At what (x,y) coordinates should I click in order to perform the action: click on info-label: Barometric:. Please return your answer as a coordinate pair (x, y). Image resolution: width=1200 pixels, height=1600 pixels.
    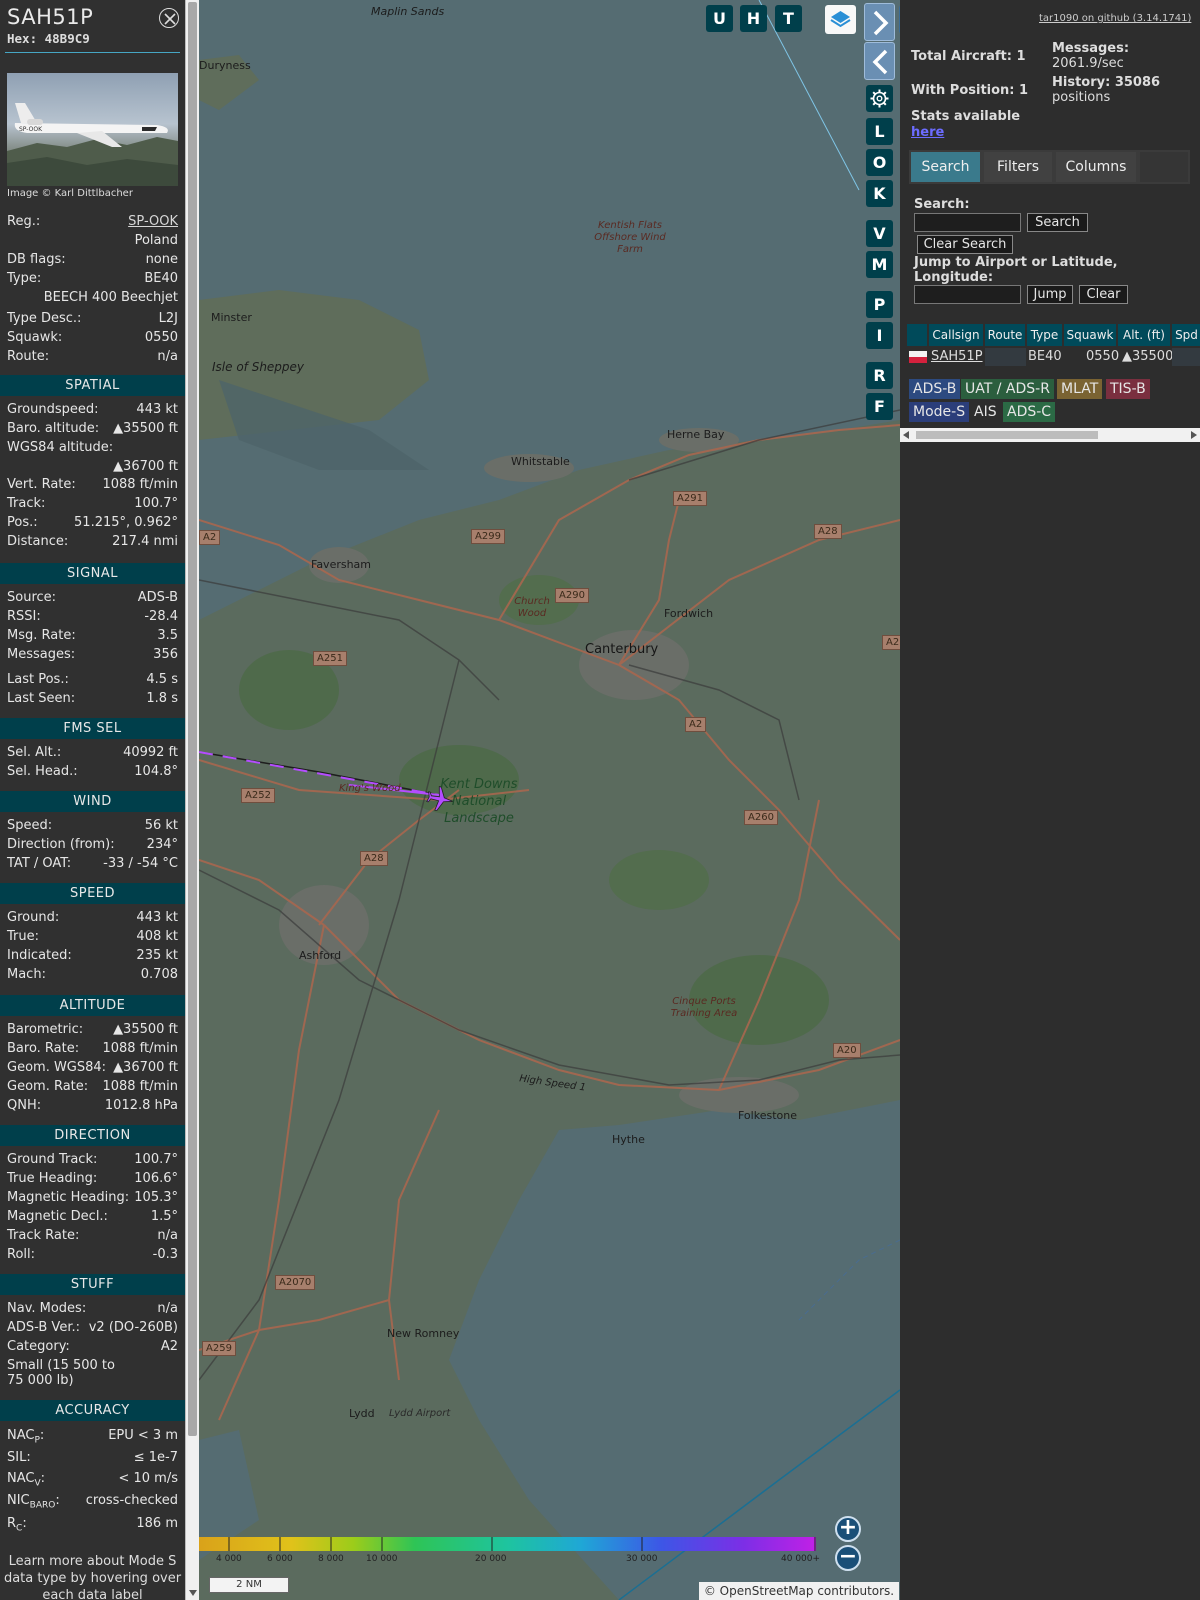
    Looking at the image, I should click on (45, 1029).